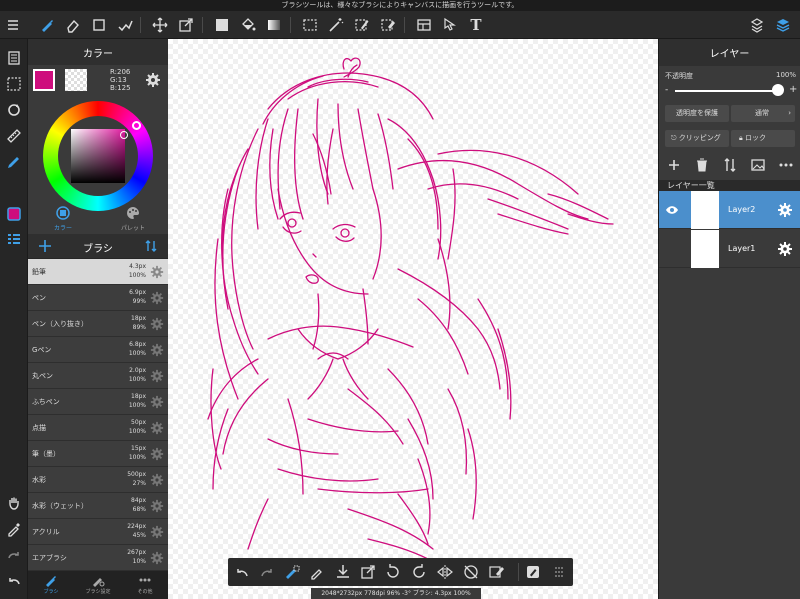 The image size is (800, 599). I want to click on edit-selection-icon, so click(497, 572).